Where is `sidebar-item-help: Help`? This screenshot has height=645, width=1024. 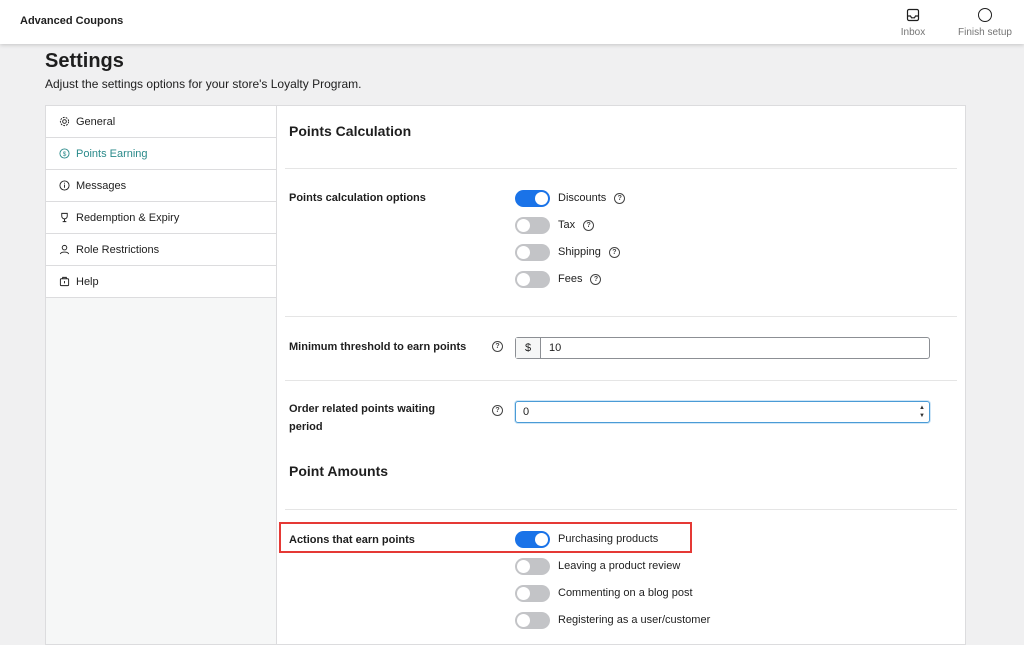
sidebar-item-help: Help is located at coordinates (161, 282).